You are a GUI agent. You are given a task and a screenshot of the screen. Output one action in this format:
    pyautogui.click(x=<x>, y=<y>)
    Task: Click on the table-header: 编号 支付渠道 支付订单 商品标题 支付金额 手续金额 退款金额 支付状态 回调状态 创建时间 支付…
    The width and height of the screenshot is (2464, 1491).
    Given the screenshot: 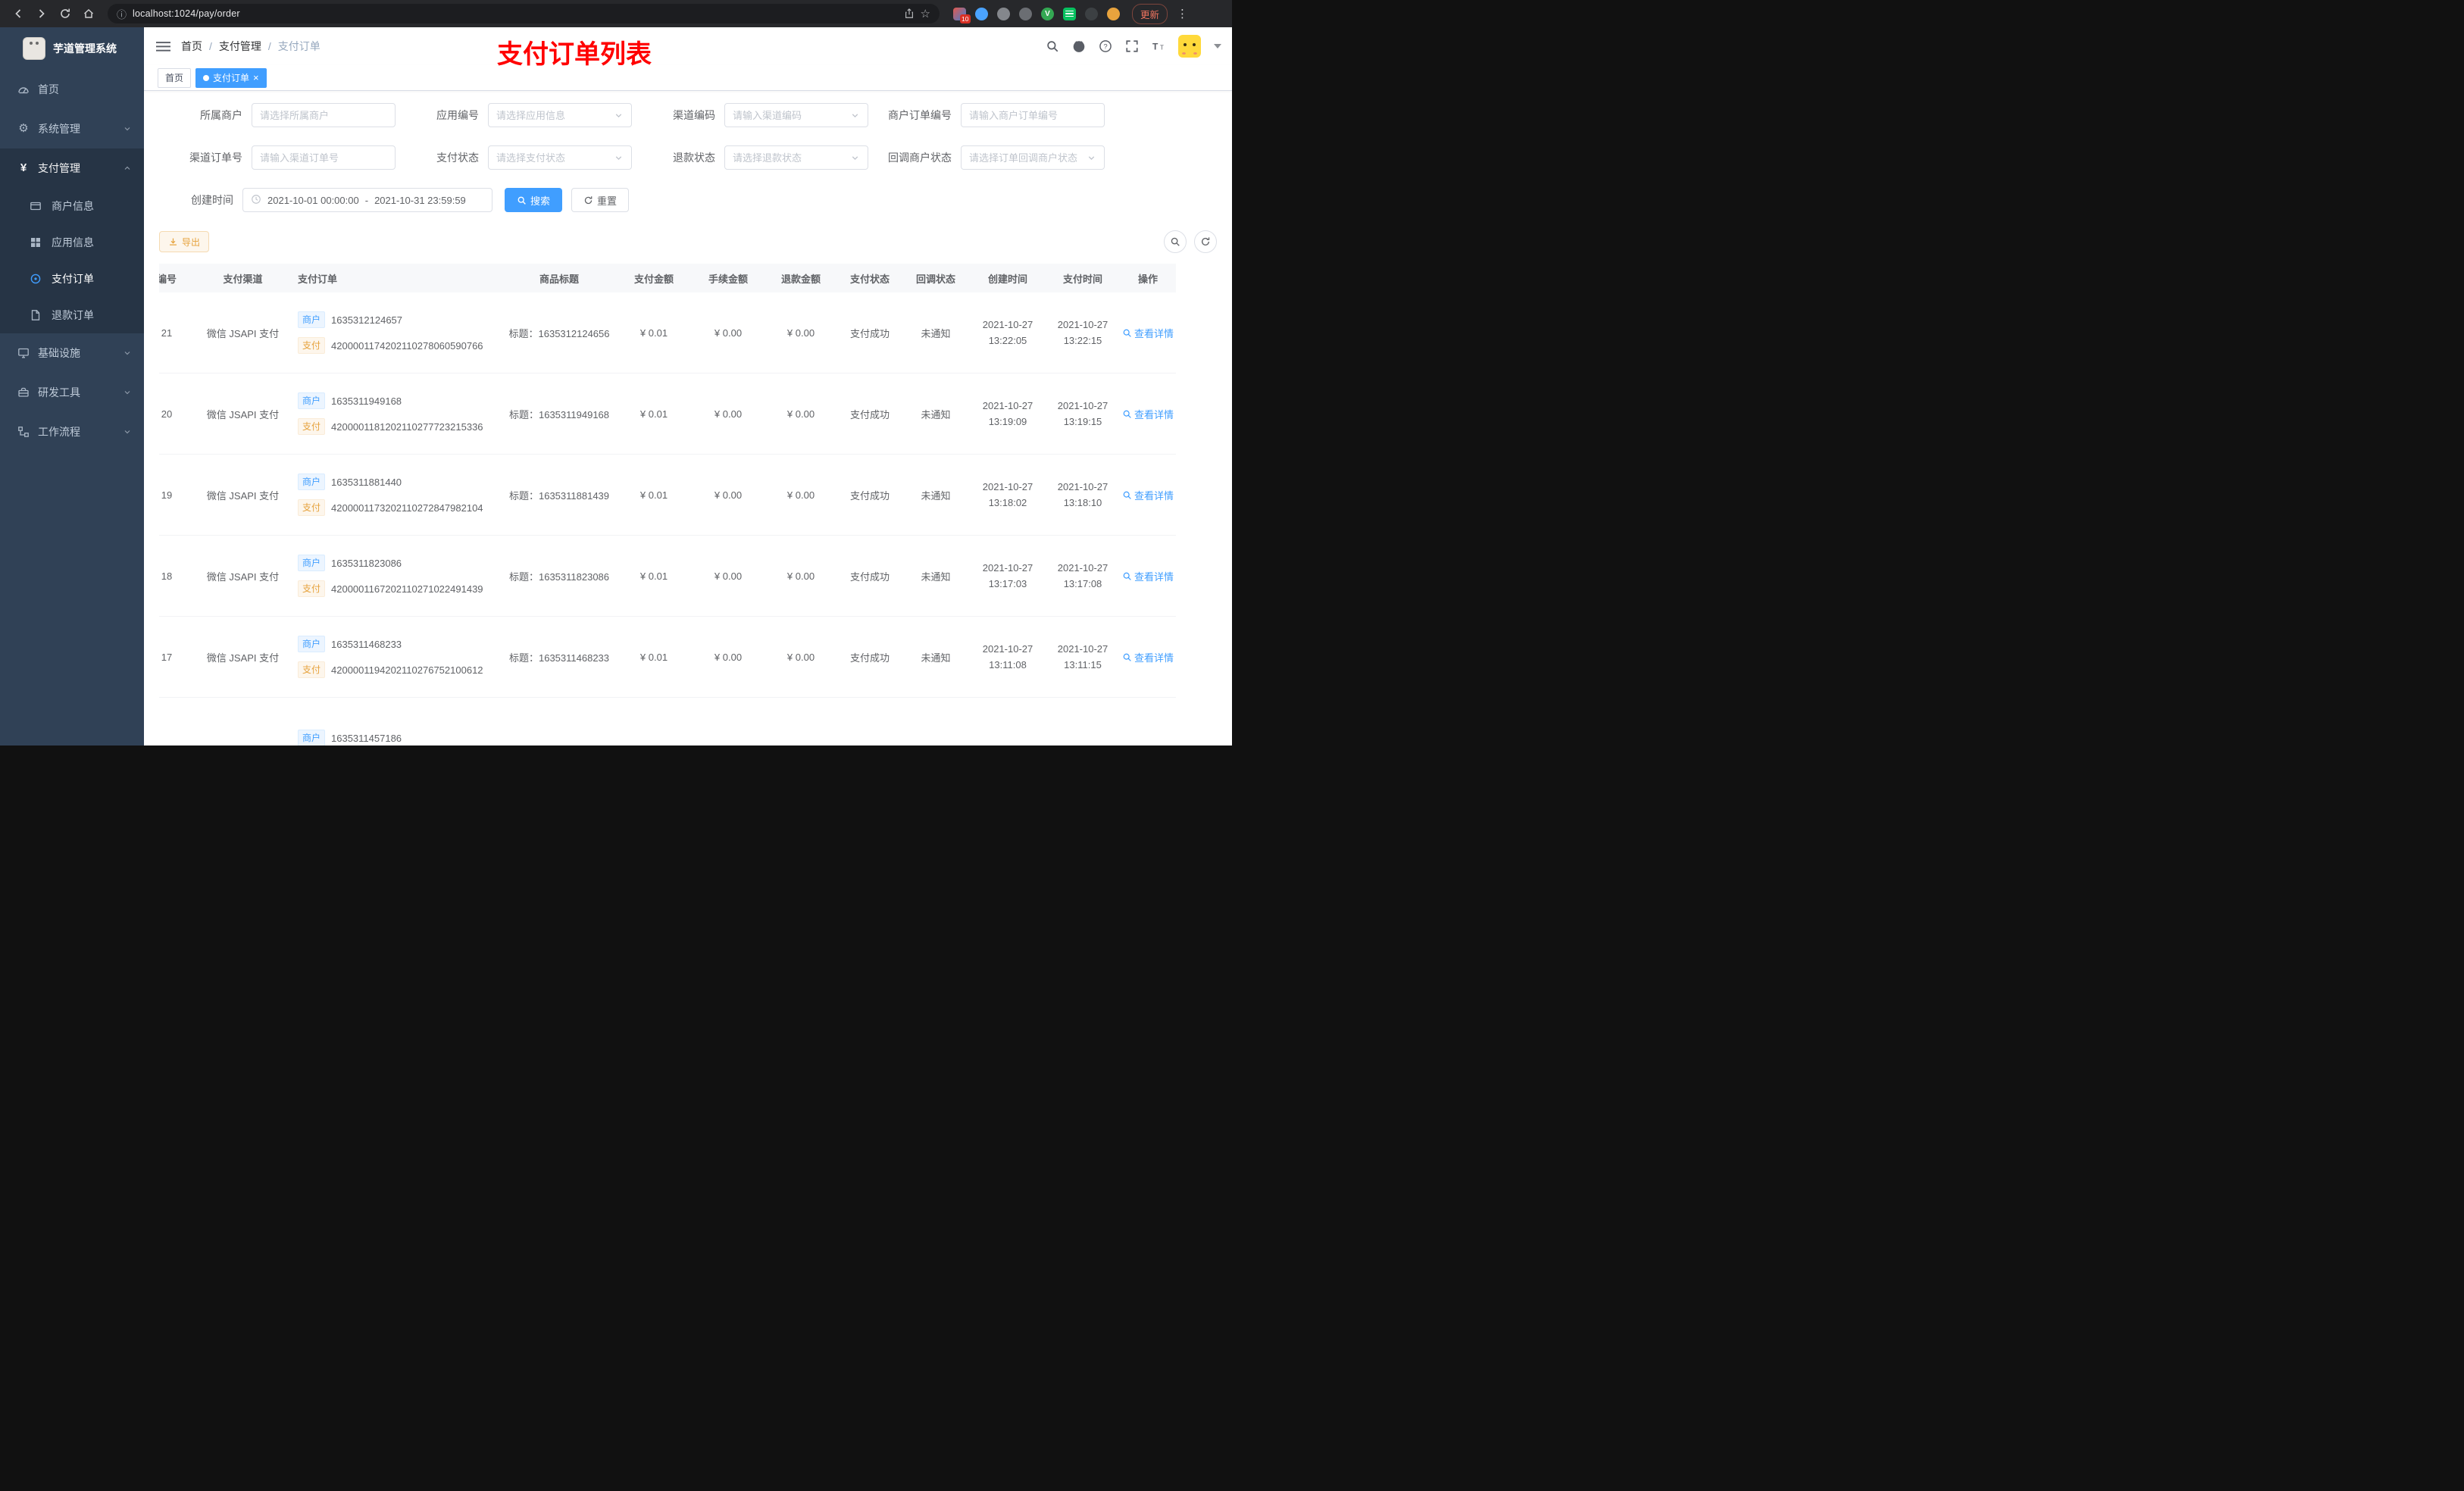 What is the action you would take?
    pyautogui.click(x=667, y=278)
    